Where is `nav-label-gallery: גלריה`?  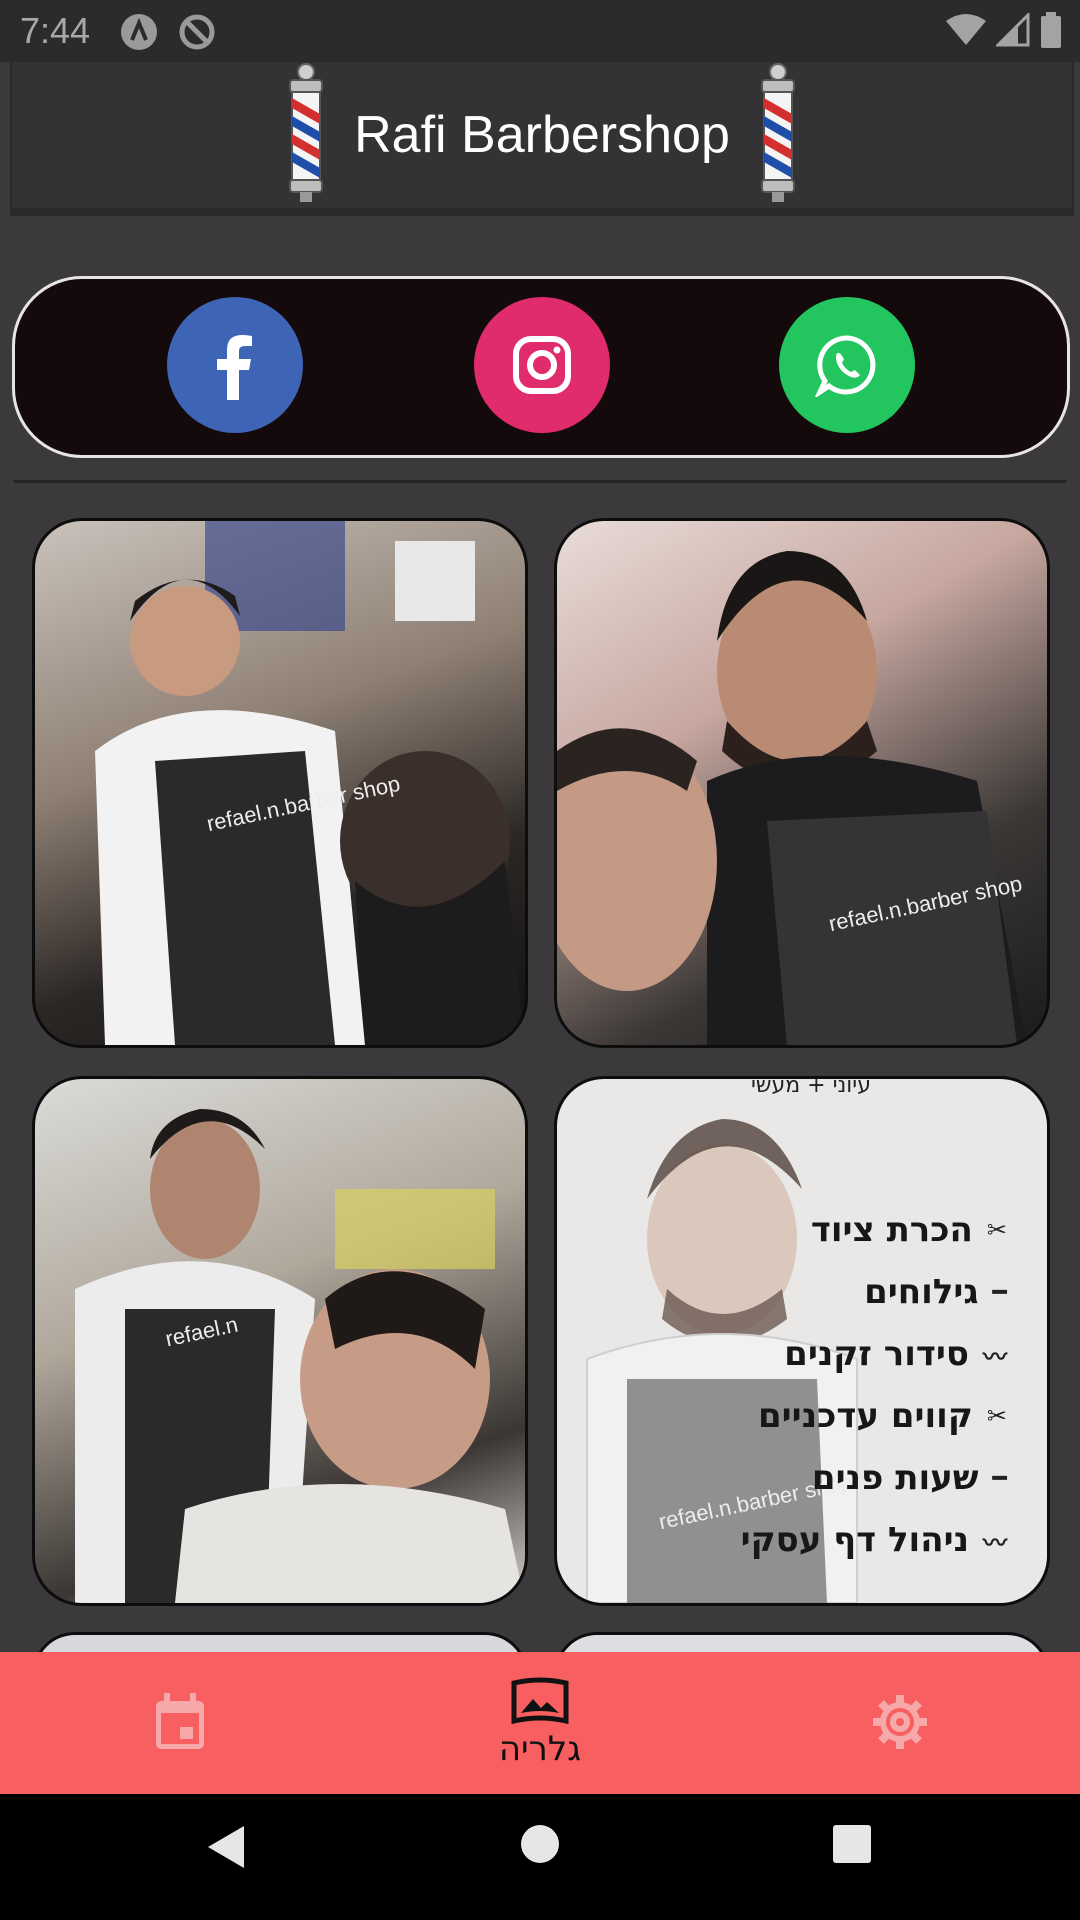 nav-label-gallery: גלריה is located at coordinates (540, 1749).